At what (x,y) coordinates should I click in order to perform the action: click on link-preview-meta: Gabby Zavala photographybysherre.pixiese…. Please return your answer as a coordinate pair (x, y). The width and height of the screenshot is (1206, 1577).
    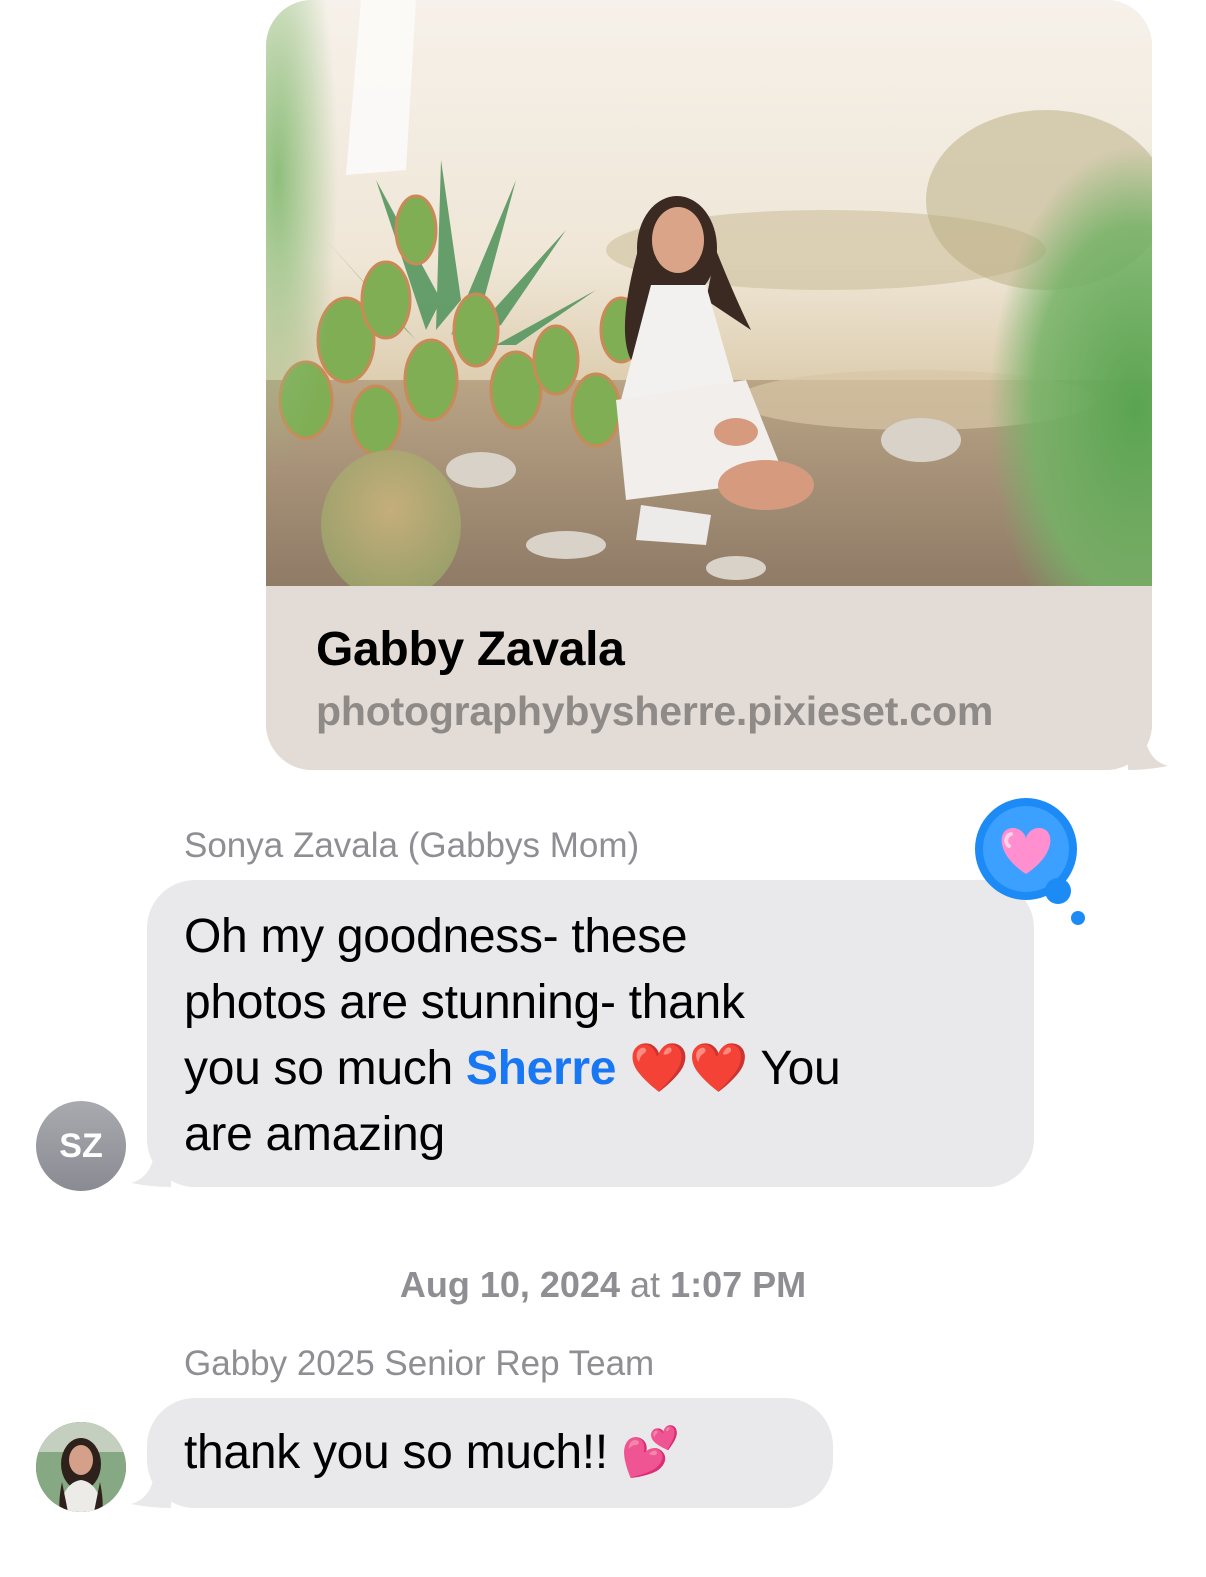
    Looking at the image, I should click on (709, 678).